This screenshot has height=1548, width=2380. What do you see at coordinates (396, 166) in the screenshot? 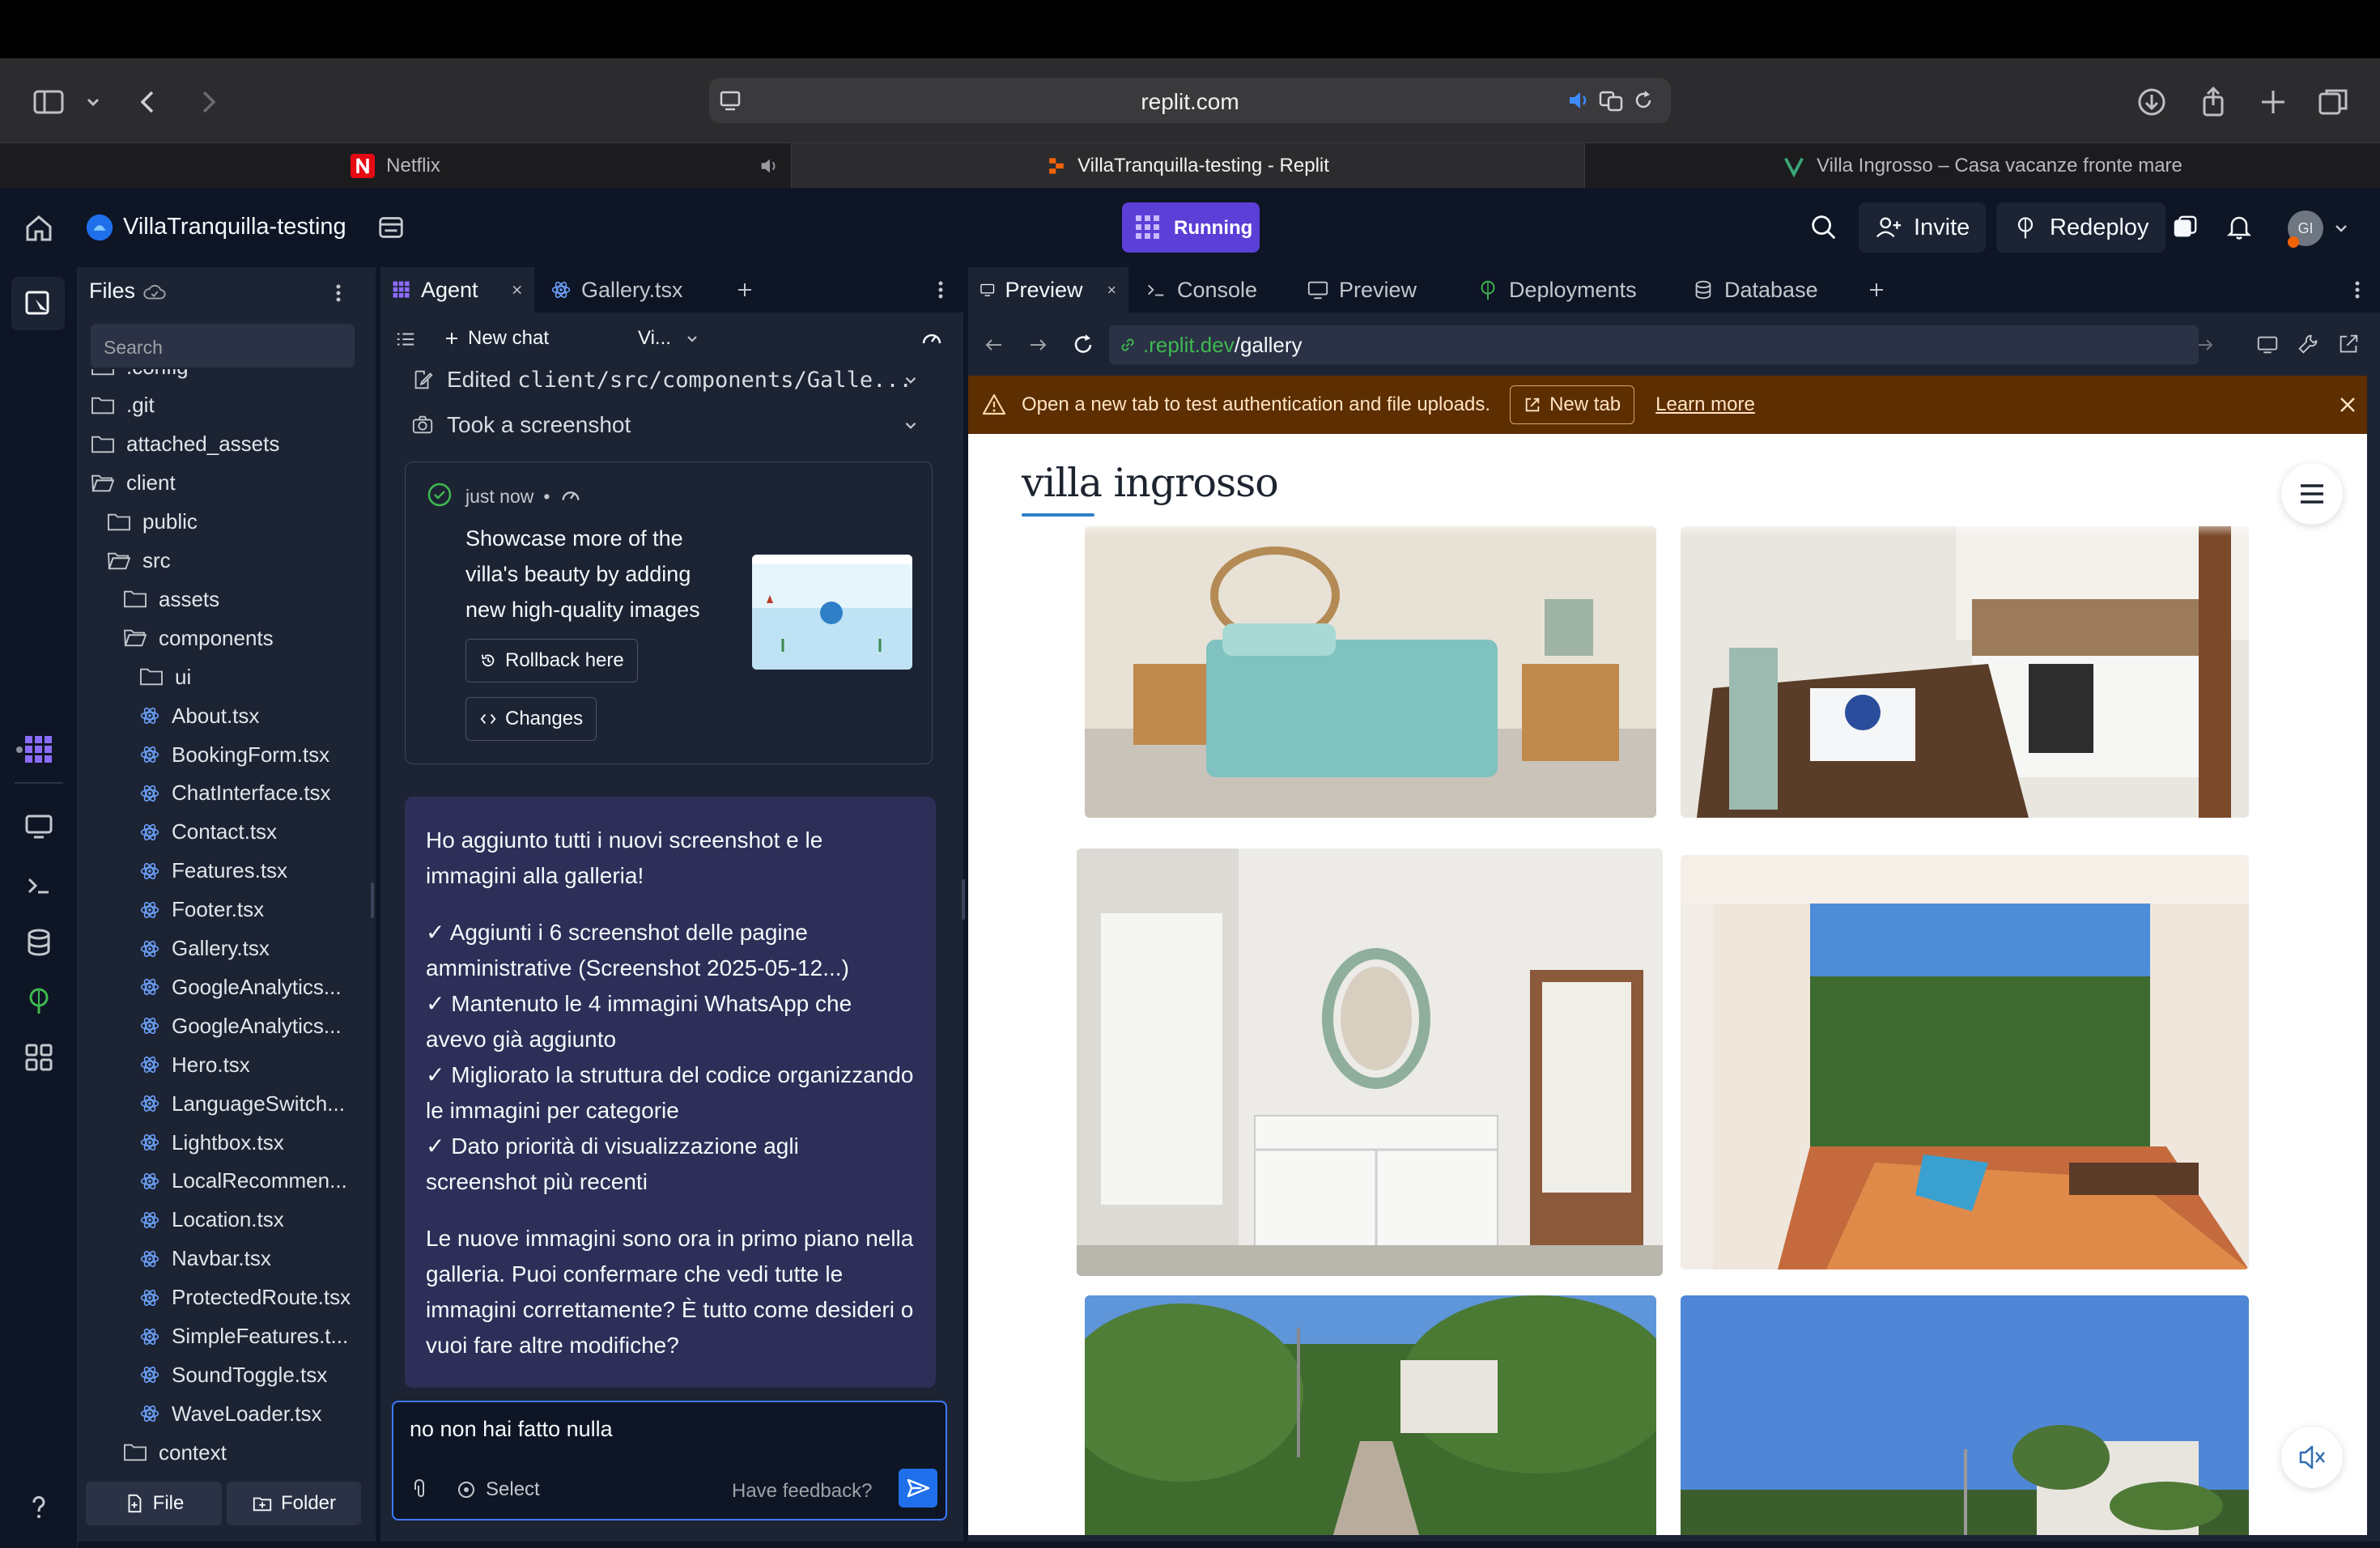
I see `browser-tab-netflix: Netflix` at bounding box center [396, 166].